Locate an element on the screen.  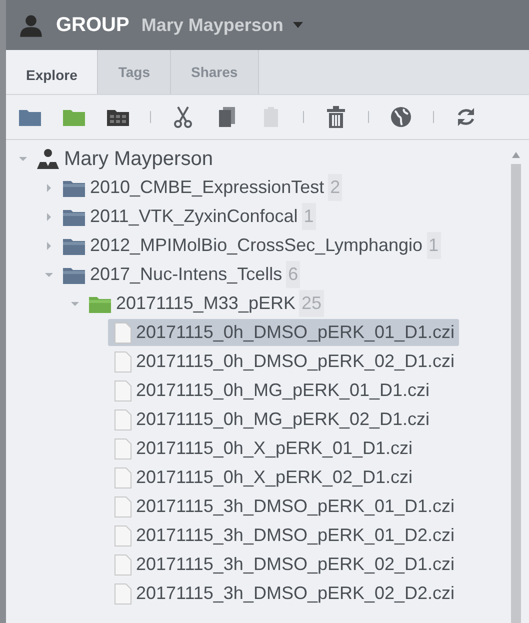
tree-item: 20171115_3h_DMSO_pERK_02_D2.czi is located at coordinates (283, 593).